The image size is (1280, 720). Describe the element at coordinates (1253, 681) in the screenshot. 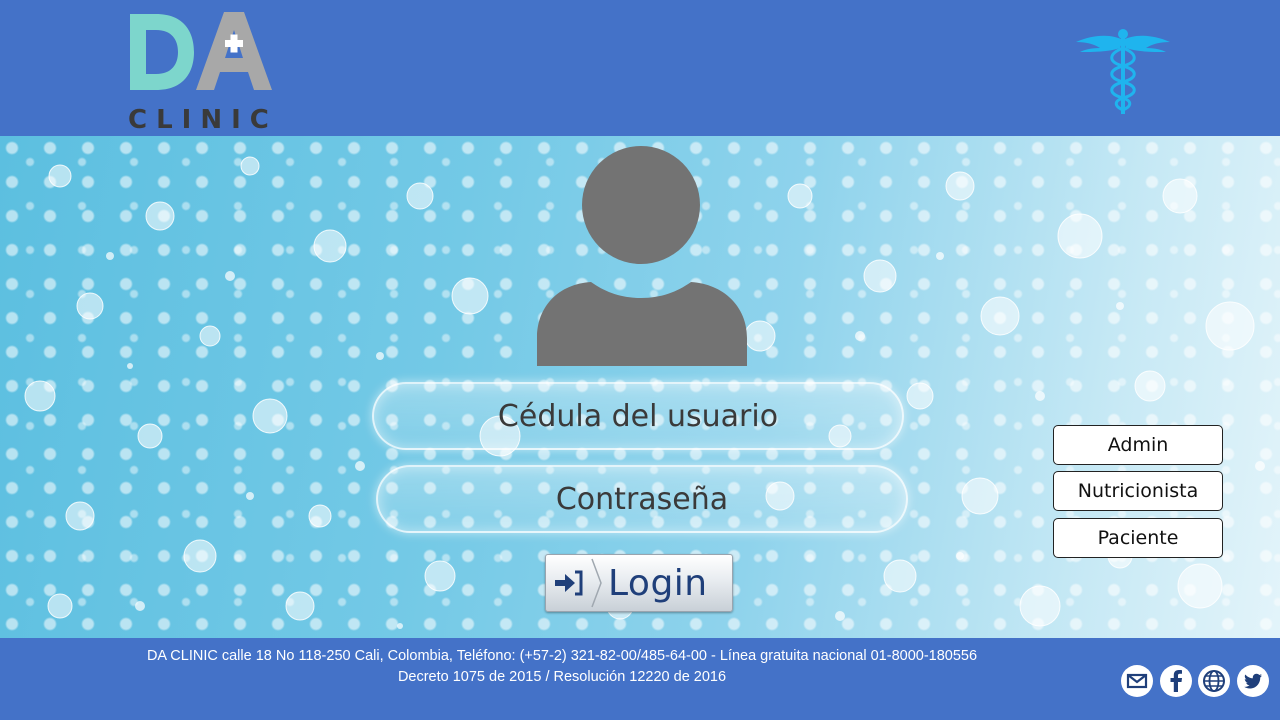

I see `twitter-icon` at that location.